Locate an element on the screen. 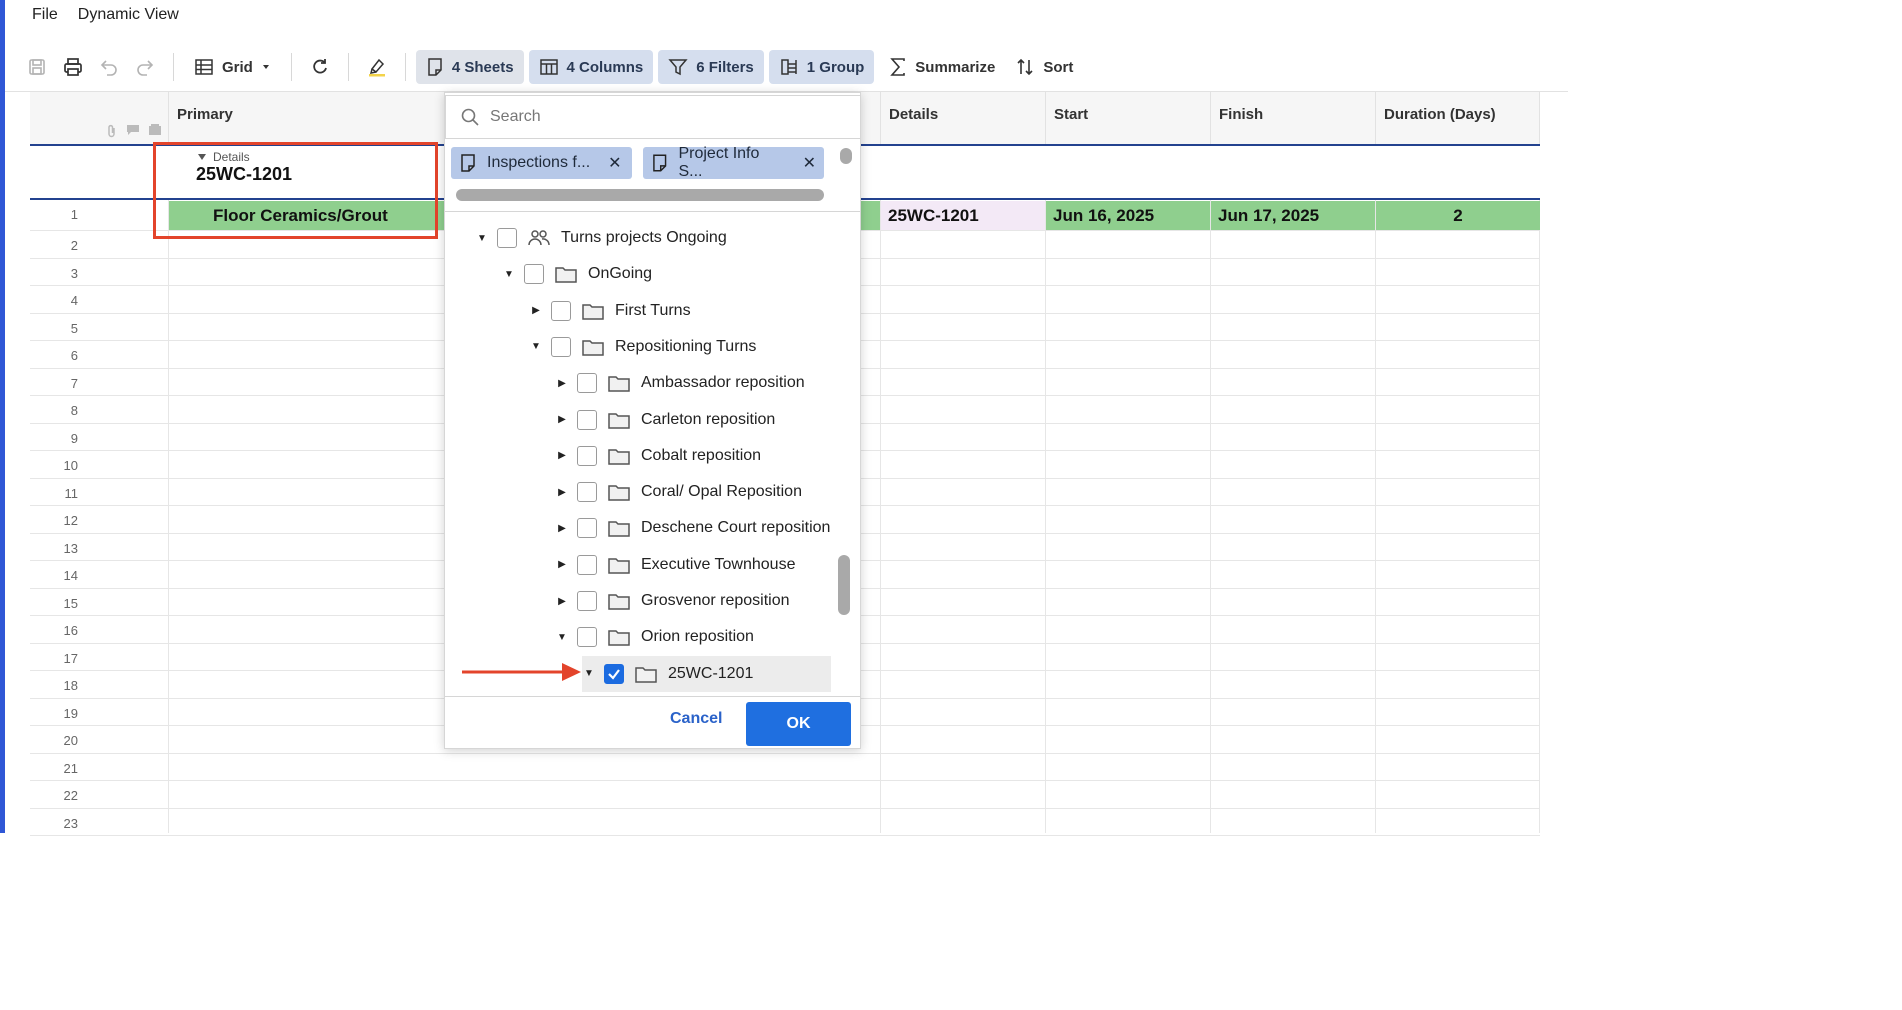  tree-item: ▼ Turns projects Ongoing is located at coordinates (601, 238).